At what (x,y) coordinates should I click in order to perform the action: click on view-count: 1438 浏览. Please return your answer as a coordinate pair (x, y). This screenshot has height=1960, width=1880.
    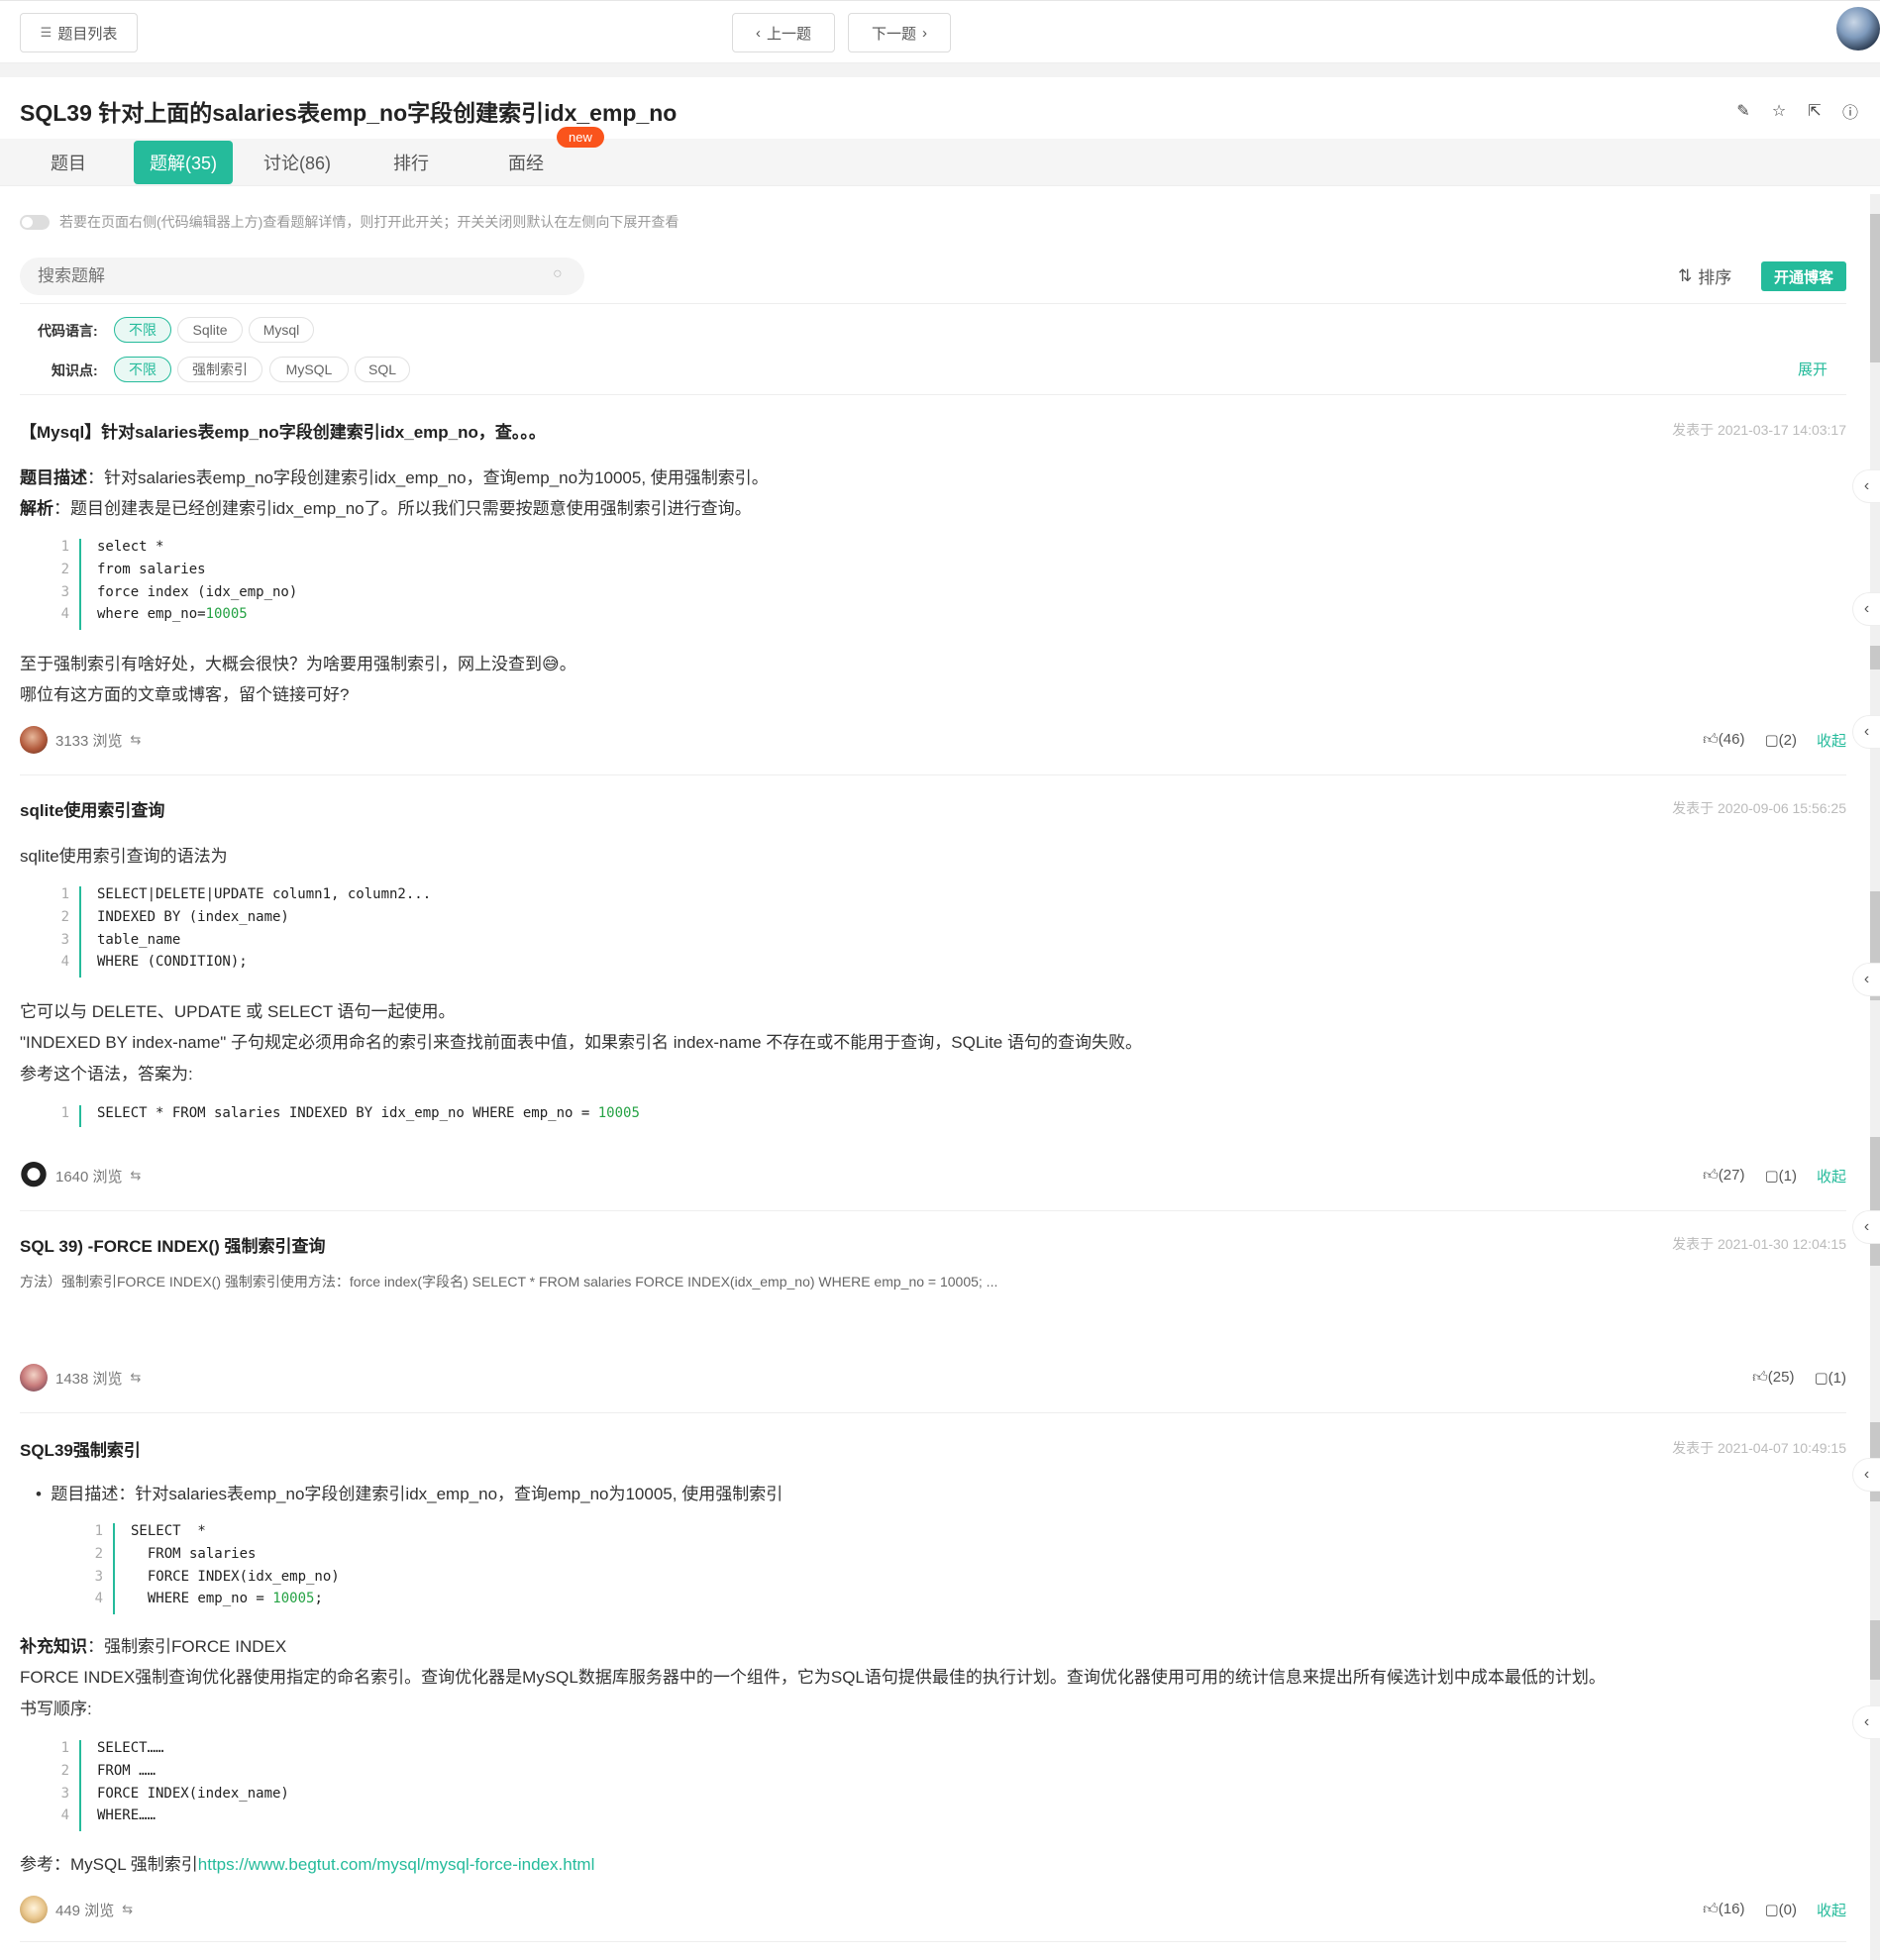
    Looking at the image, I should click on (89, 1379).